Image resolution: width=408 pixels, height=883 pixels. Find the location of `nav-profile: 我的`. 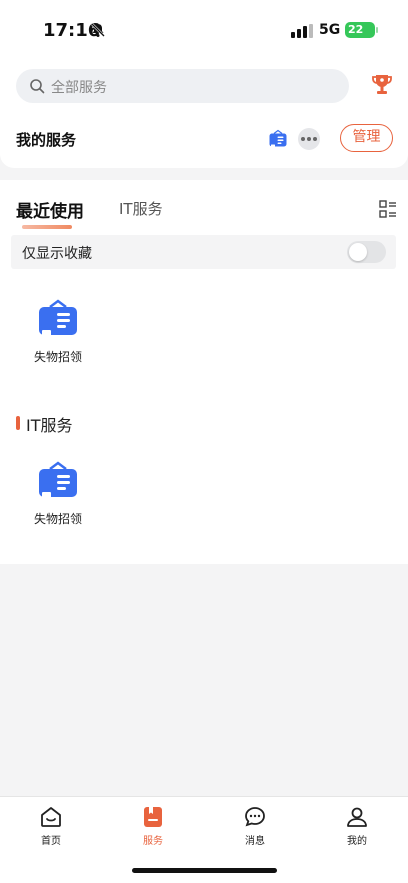

nav-profile: 我的 is located at coordinates (357, 826).